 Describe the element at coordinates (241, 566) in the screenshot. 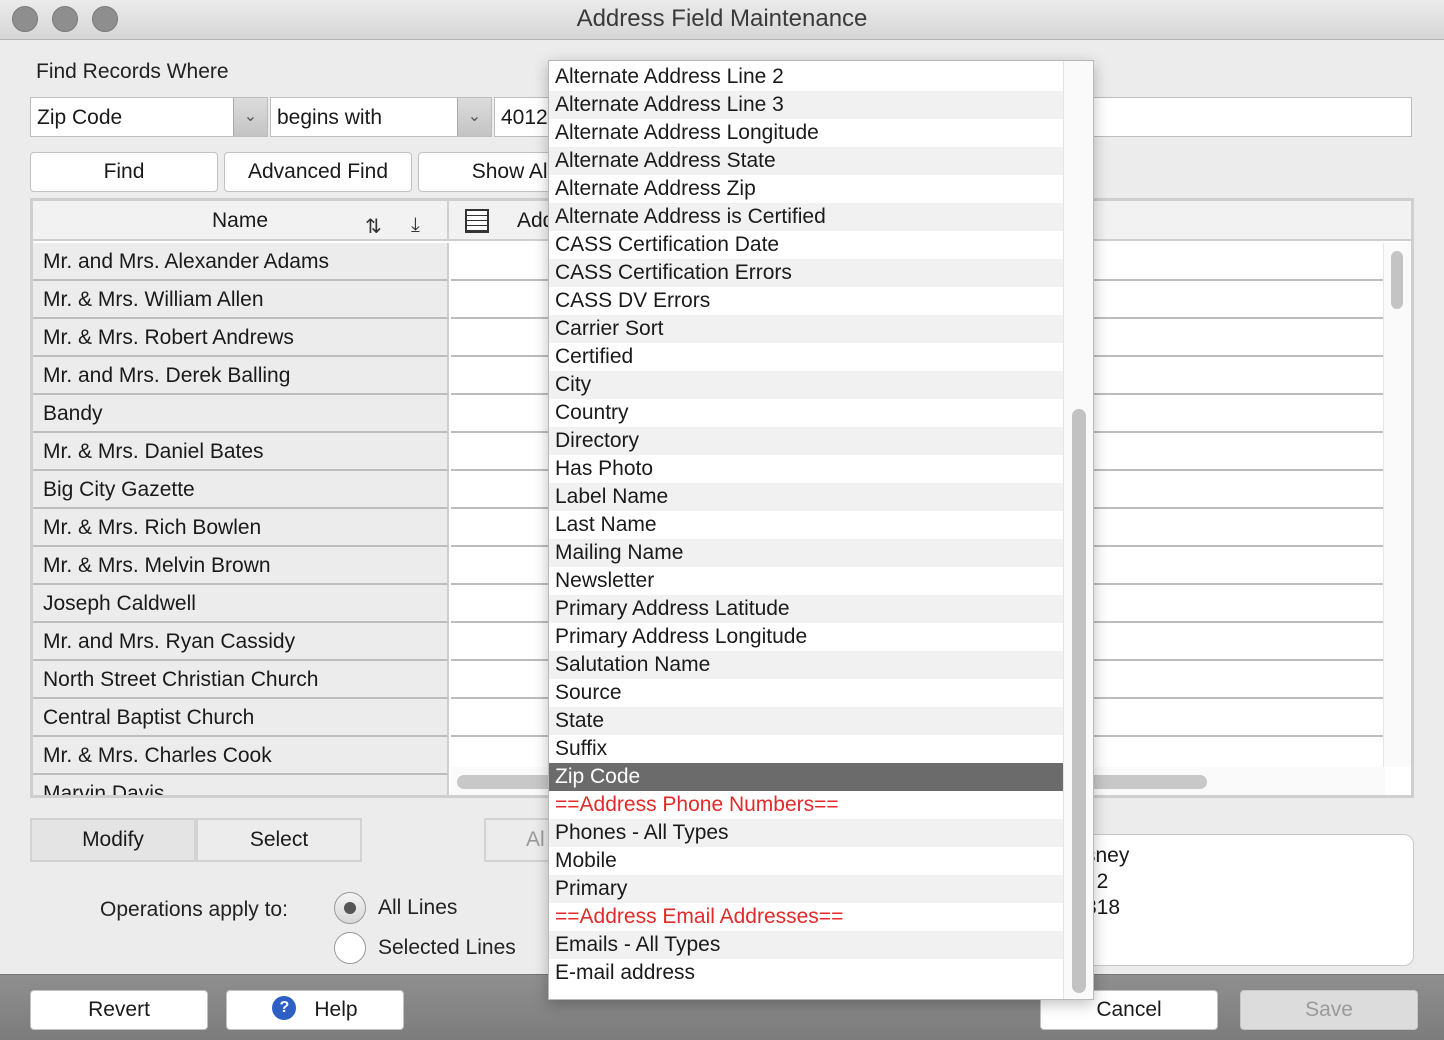

I see `table-row-name: Mr. & Mrs. Melvin Brown` at that location.